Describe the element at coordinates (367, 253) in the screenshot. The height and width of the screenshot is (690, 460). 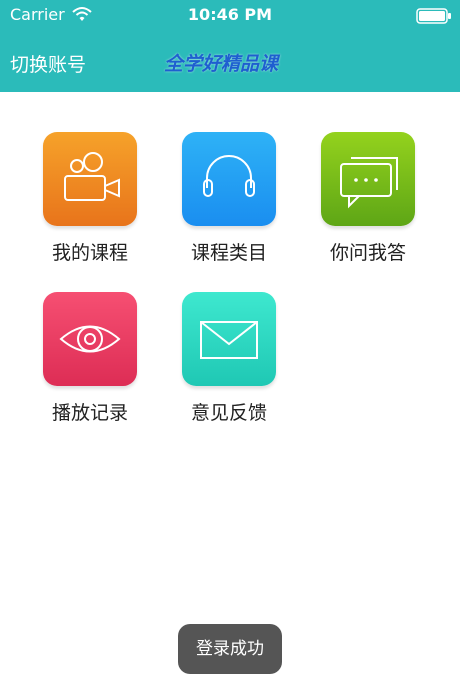
I see `tile-label: 你问我答` at that location.